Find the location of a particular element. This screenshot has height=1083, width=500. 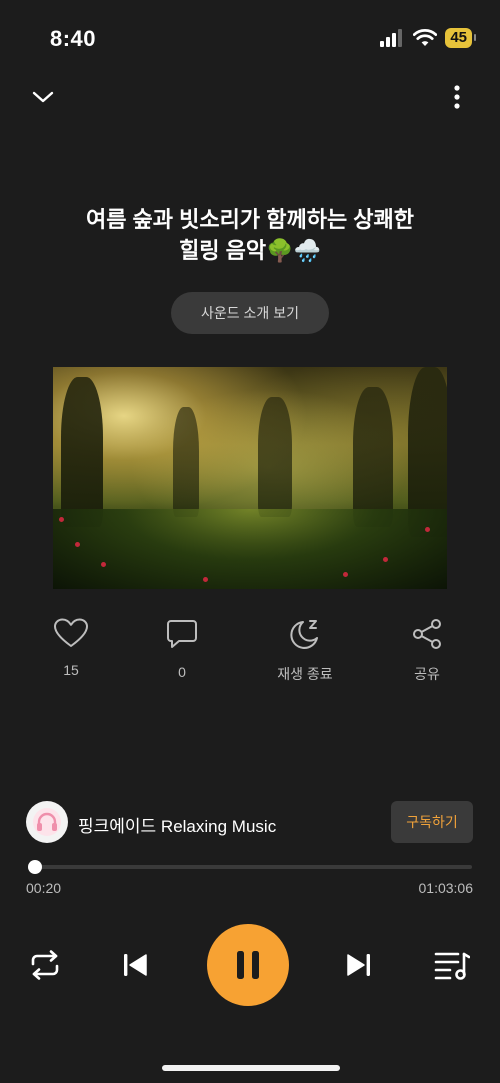

next-button is located at coordinates (359, 965).